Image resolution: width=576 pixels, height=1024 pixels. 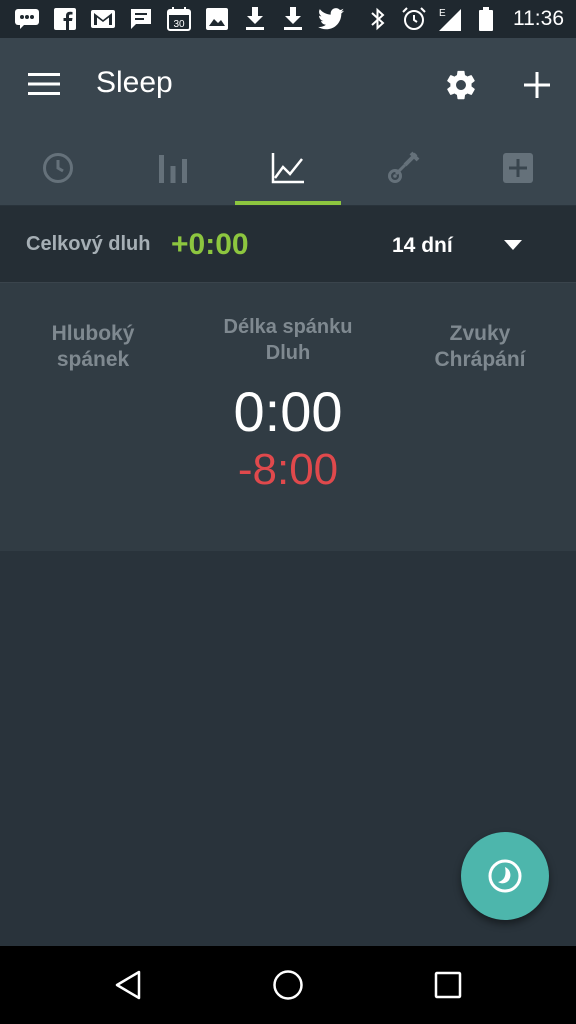 What do you see at coordinates (422, 245) in the screenshot?
I see `period-label: 14 dní` at bounding box center [422, 245].